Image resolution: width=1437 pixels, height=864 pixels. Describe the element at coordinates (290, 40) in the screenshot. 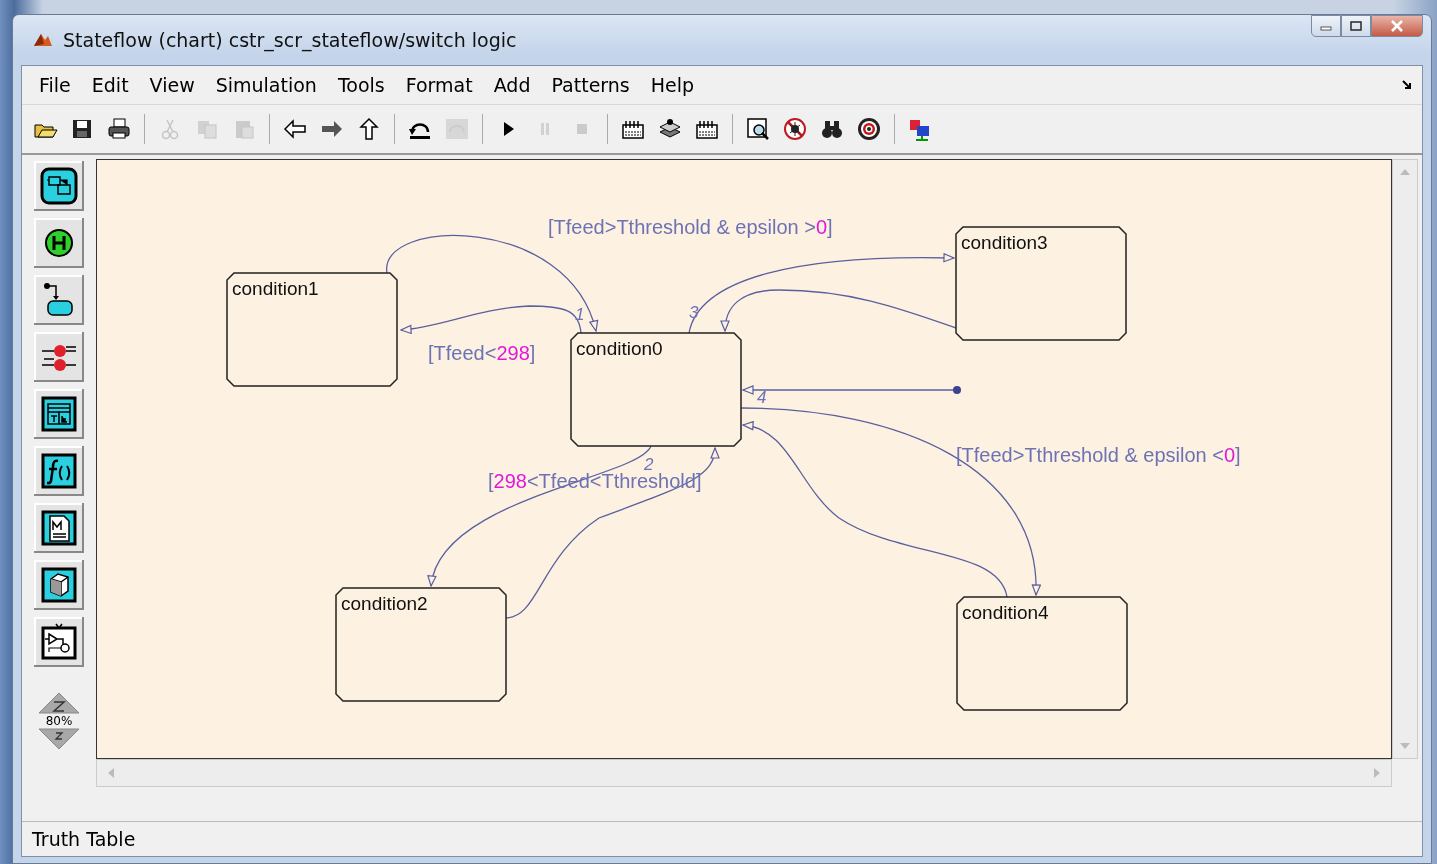

I see `window-title: Stateflow (chart) cstr_scr_stateflow/switch logic` at that location.